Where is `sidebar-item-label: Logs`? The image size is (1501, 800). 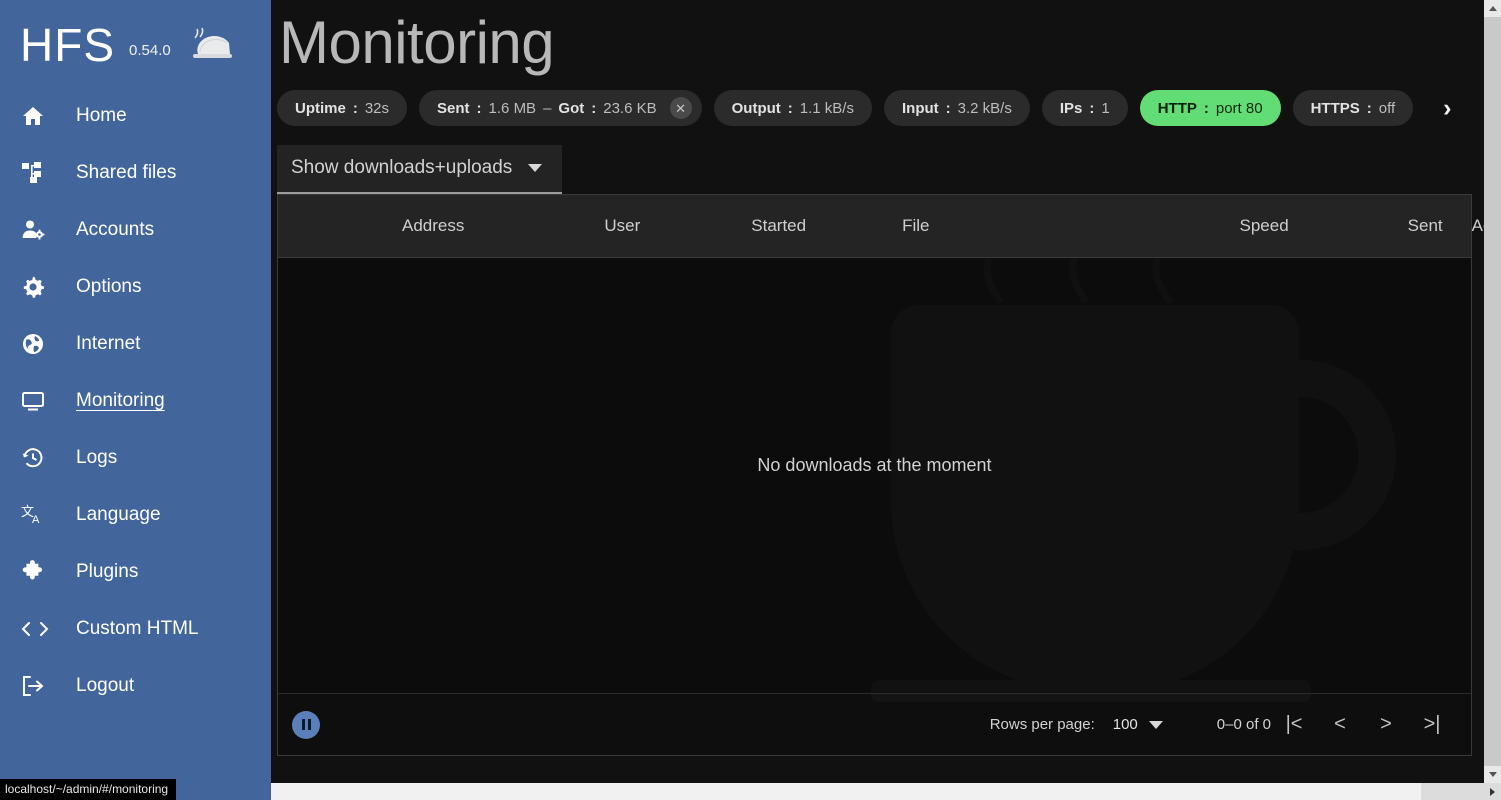 sidebar-item-label: Logs is located at coordinates (97, 457).